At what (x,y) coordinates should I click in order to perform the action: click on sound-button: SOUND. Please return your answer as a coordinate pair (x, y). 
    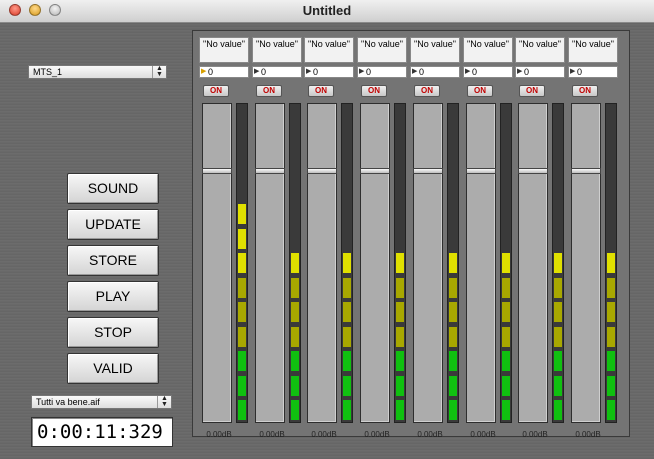
    Looking at the image, I should click on (113, 188).